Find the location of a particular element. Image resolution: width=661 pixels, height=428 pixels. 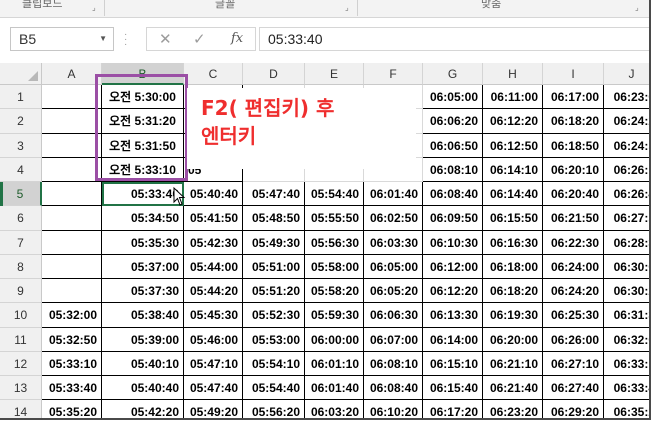

row-header: 12 is located at coordinates (21, 363).